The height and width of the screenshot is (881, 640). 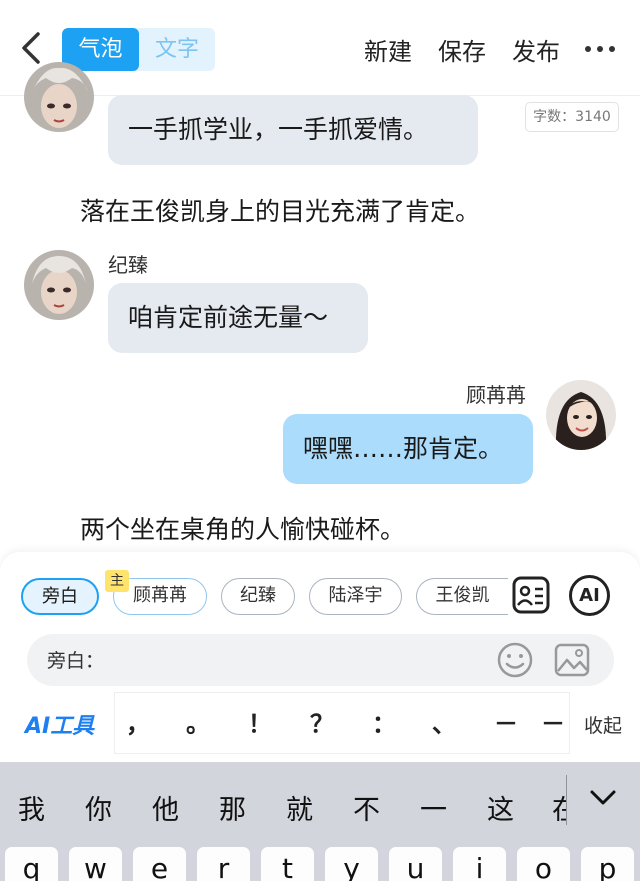 What do you see at coordinates (258, 596) in the screenshot?
I see `role-chip-jizhen: 纪臻` at bounding box center [258, 596].